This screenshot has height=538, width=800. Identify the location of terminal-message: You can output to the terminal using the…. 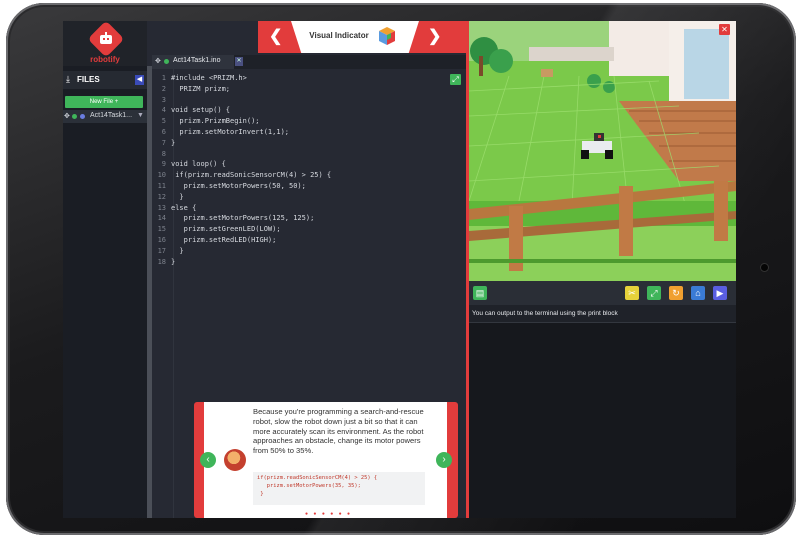
(545, 313).